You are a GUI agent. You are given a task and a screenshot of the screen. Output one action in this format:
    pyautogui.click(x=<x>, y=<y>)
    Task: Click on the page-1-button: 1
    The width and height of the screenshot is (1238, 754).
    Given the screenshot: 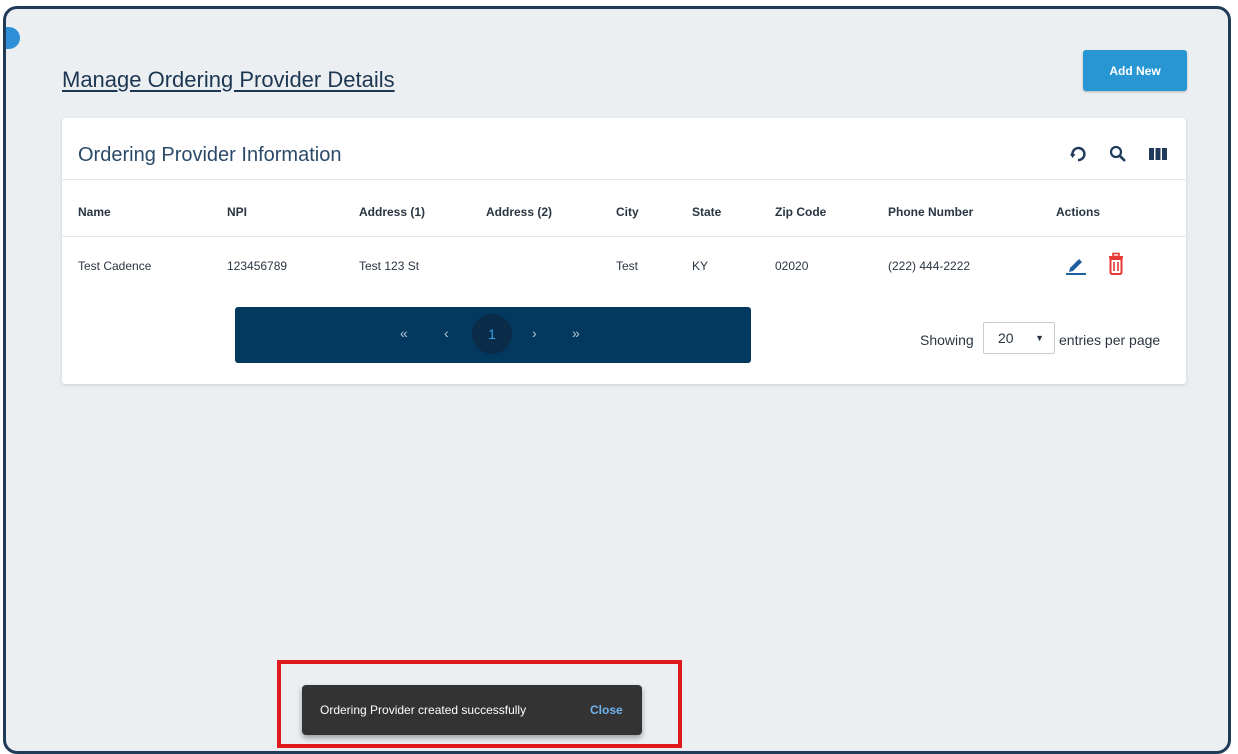 What is the action you would take?
    pyautogui.click(x=492, y=334)
    